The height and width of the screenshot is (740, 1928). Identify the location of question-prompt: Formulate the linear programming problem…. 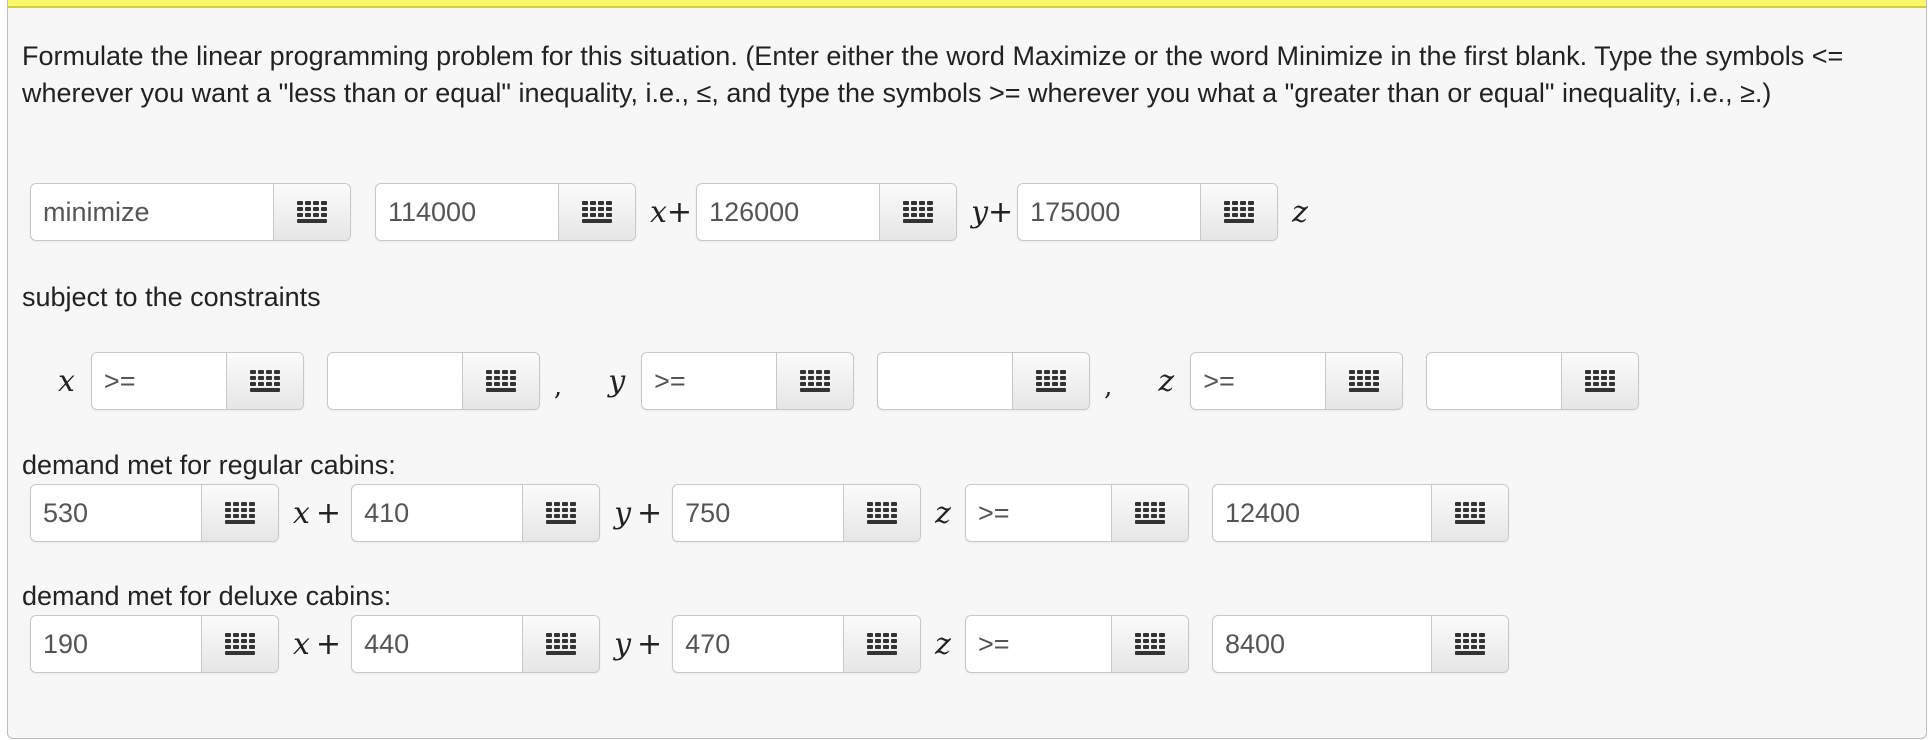
(933, 74).